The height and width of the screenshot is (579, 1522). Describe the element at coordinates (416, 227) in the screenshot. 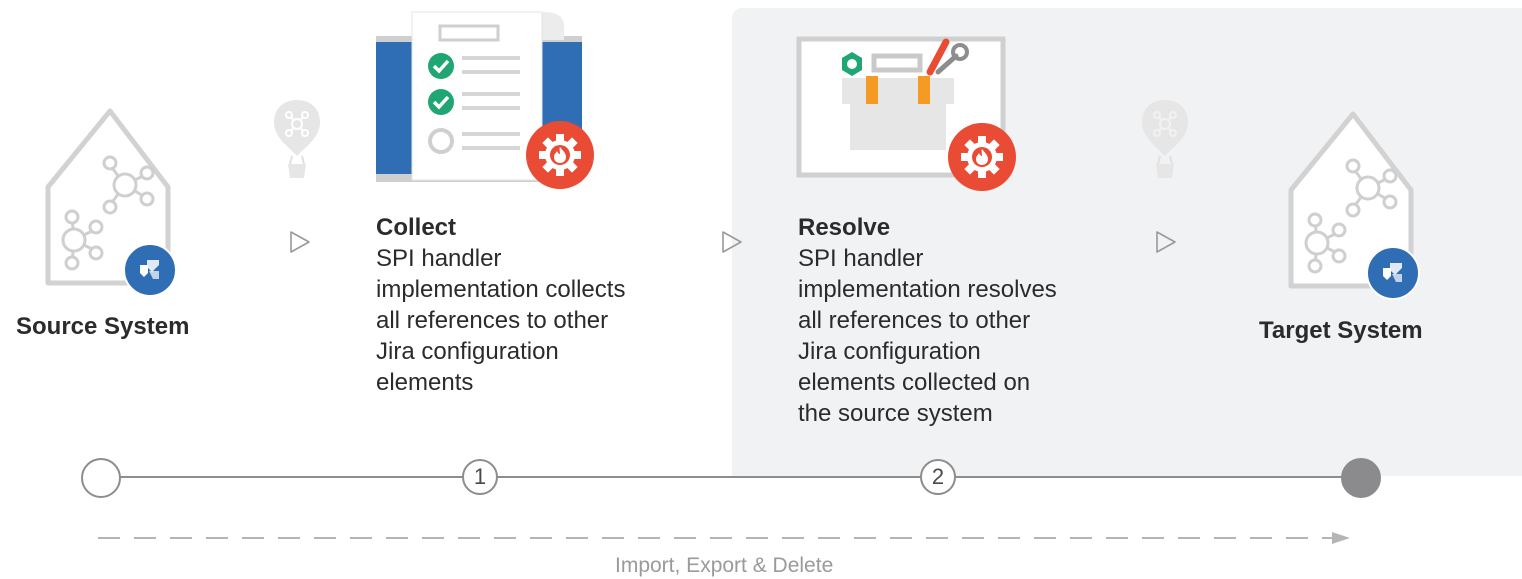

I see `step-title: Collect` at that location.